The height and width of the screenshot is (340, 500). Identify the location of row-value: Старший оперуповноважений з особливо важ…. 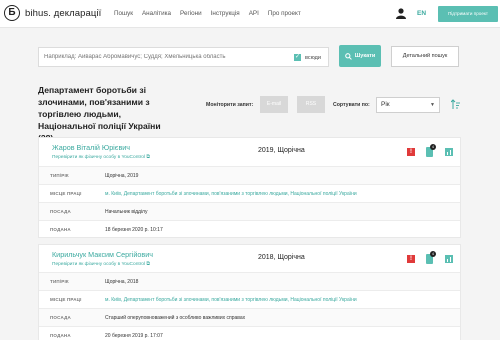
(175, 317).